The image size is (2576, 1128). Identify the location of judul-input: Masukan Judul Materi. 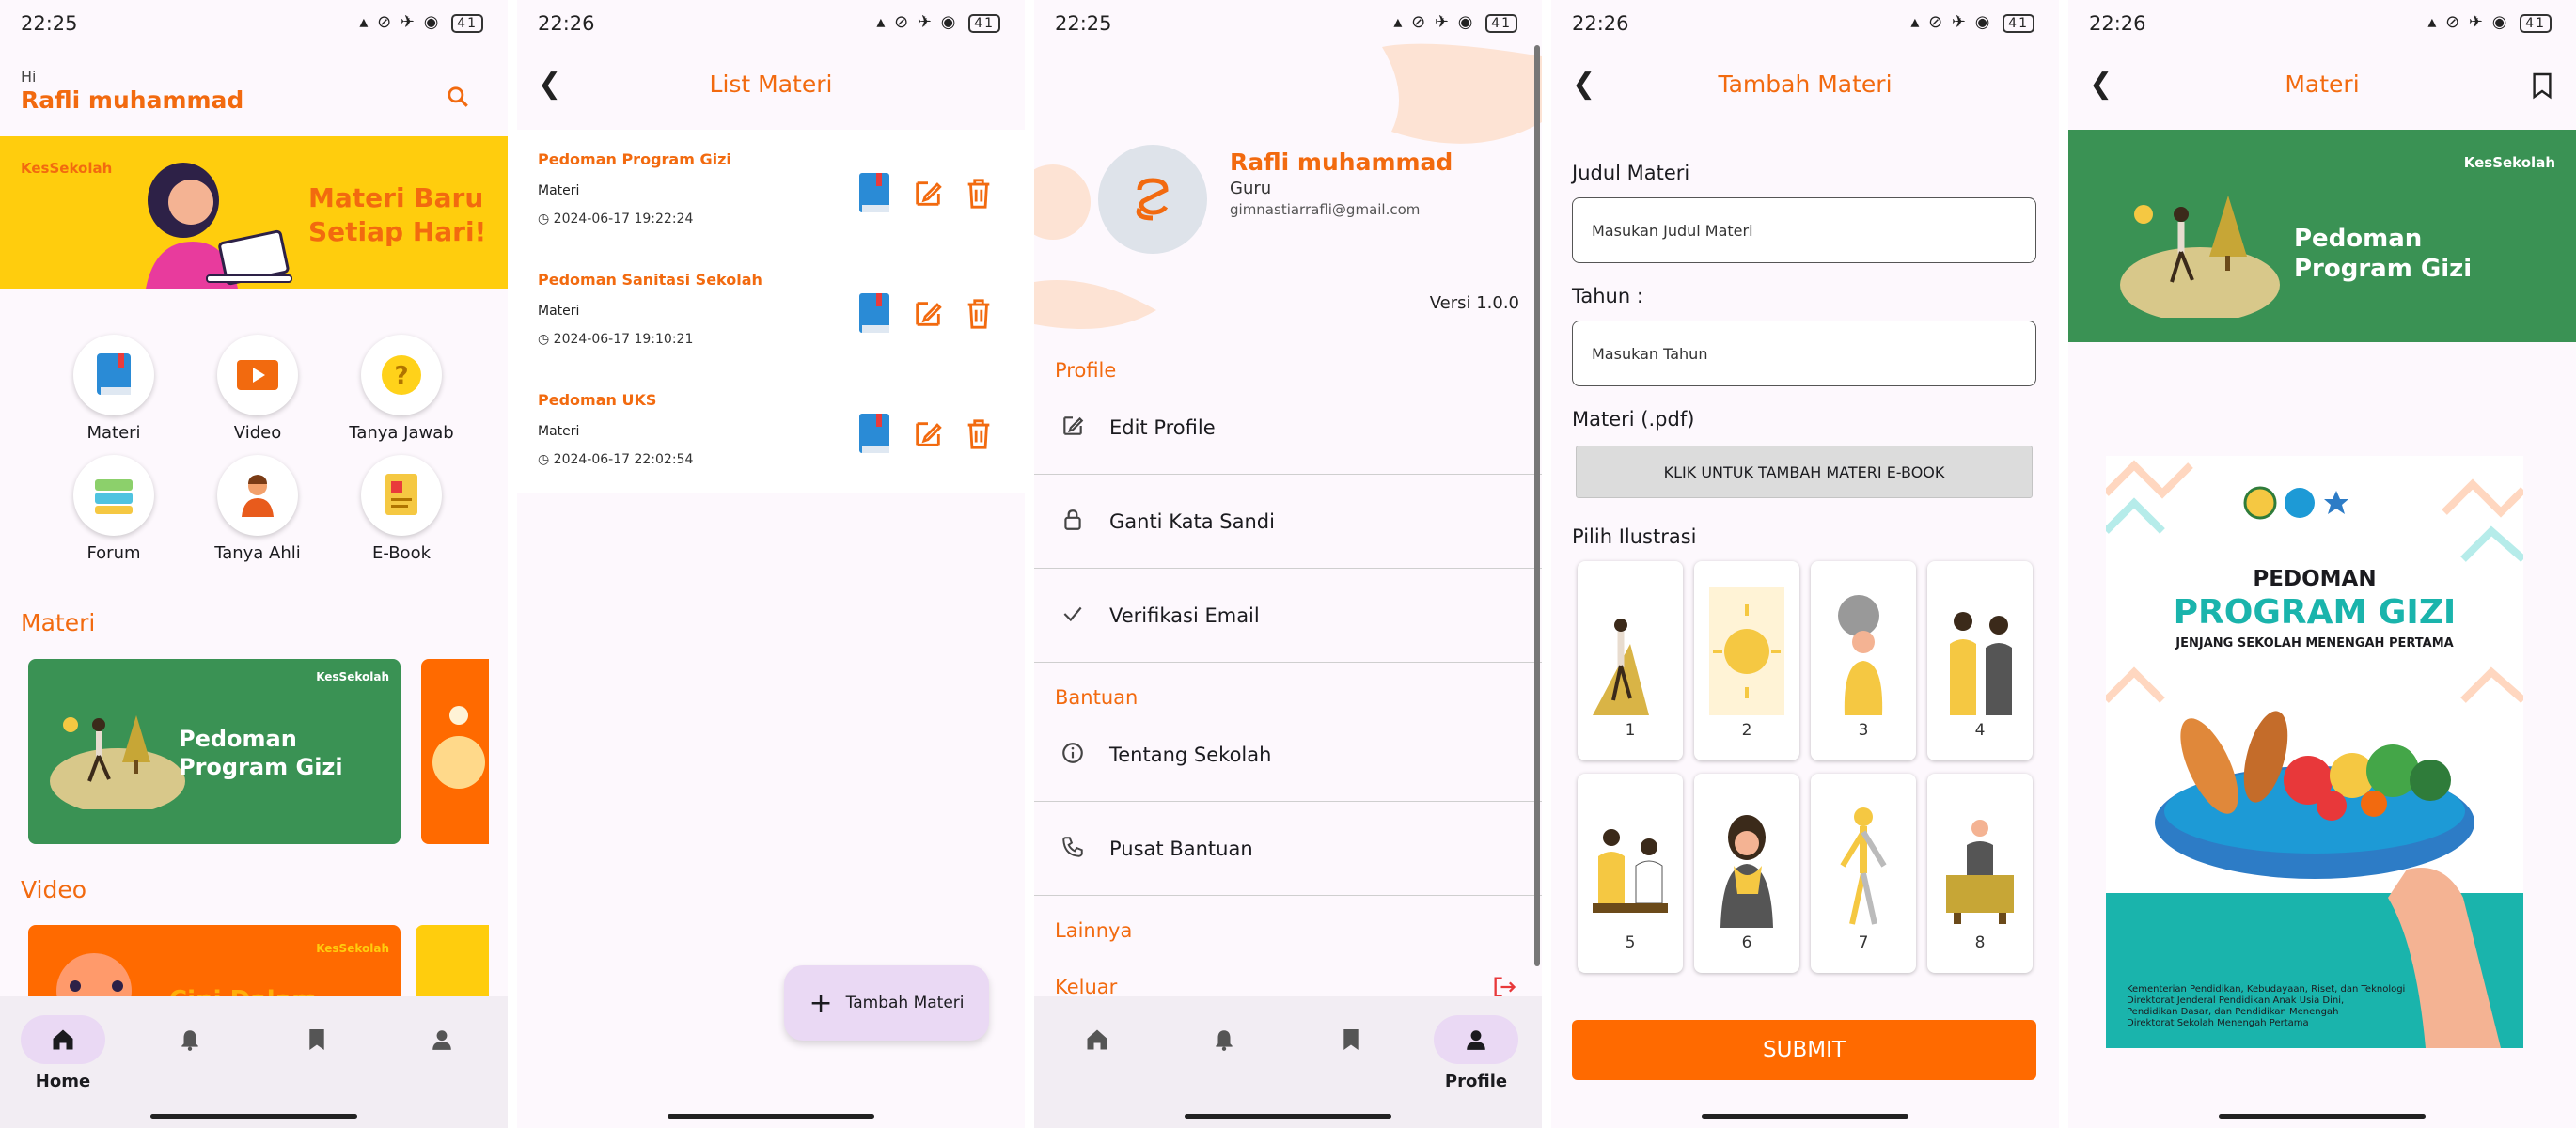
(1804, 230).